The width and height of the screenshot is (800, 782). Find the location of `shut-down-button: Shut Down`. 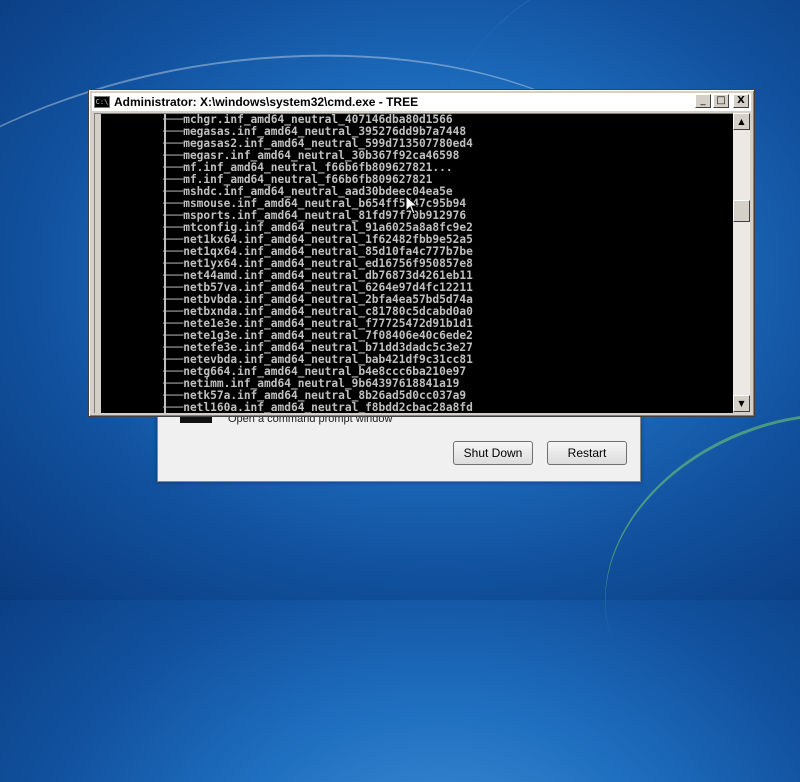

shut-down-button: Shut Down is located at coordinates (493, 453).